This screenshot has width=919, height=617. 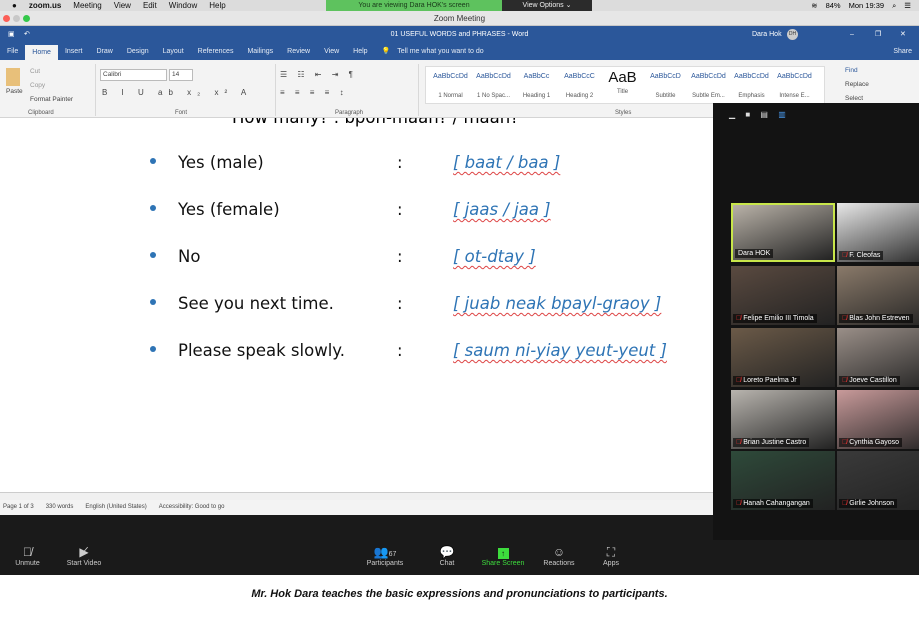 I want to click on view-options-button: View Options ⌄, so click(x=547, y=5).